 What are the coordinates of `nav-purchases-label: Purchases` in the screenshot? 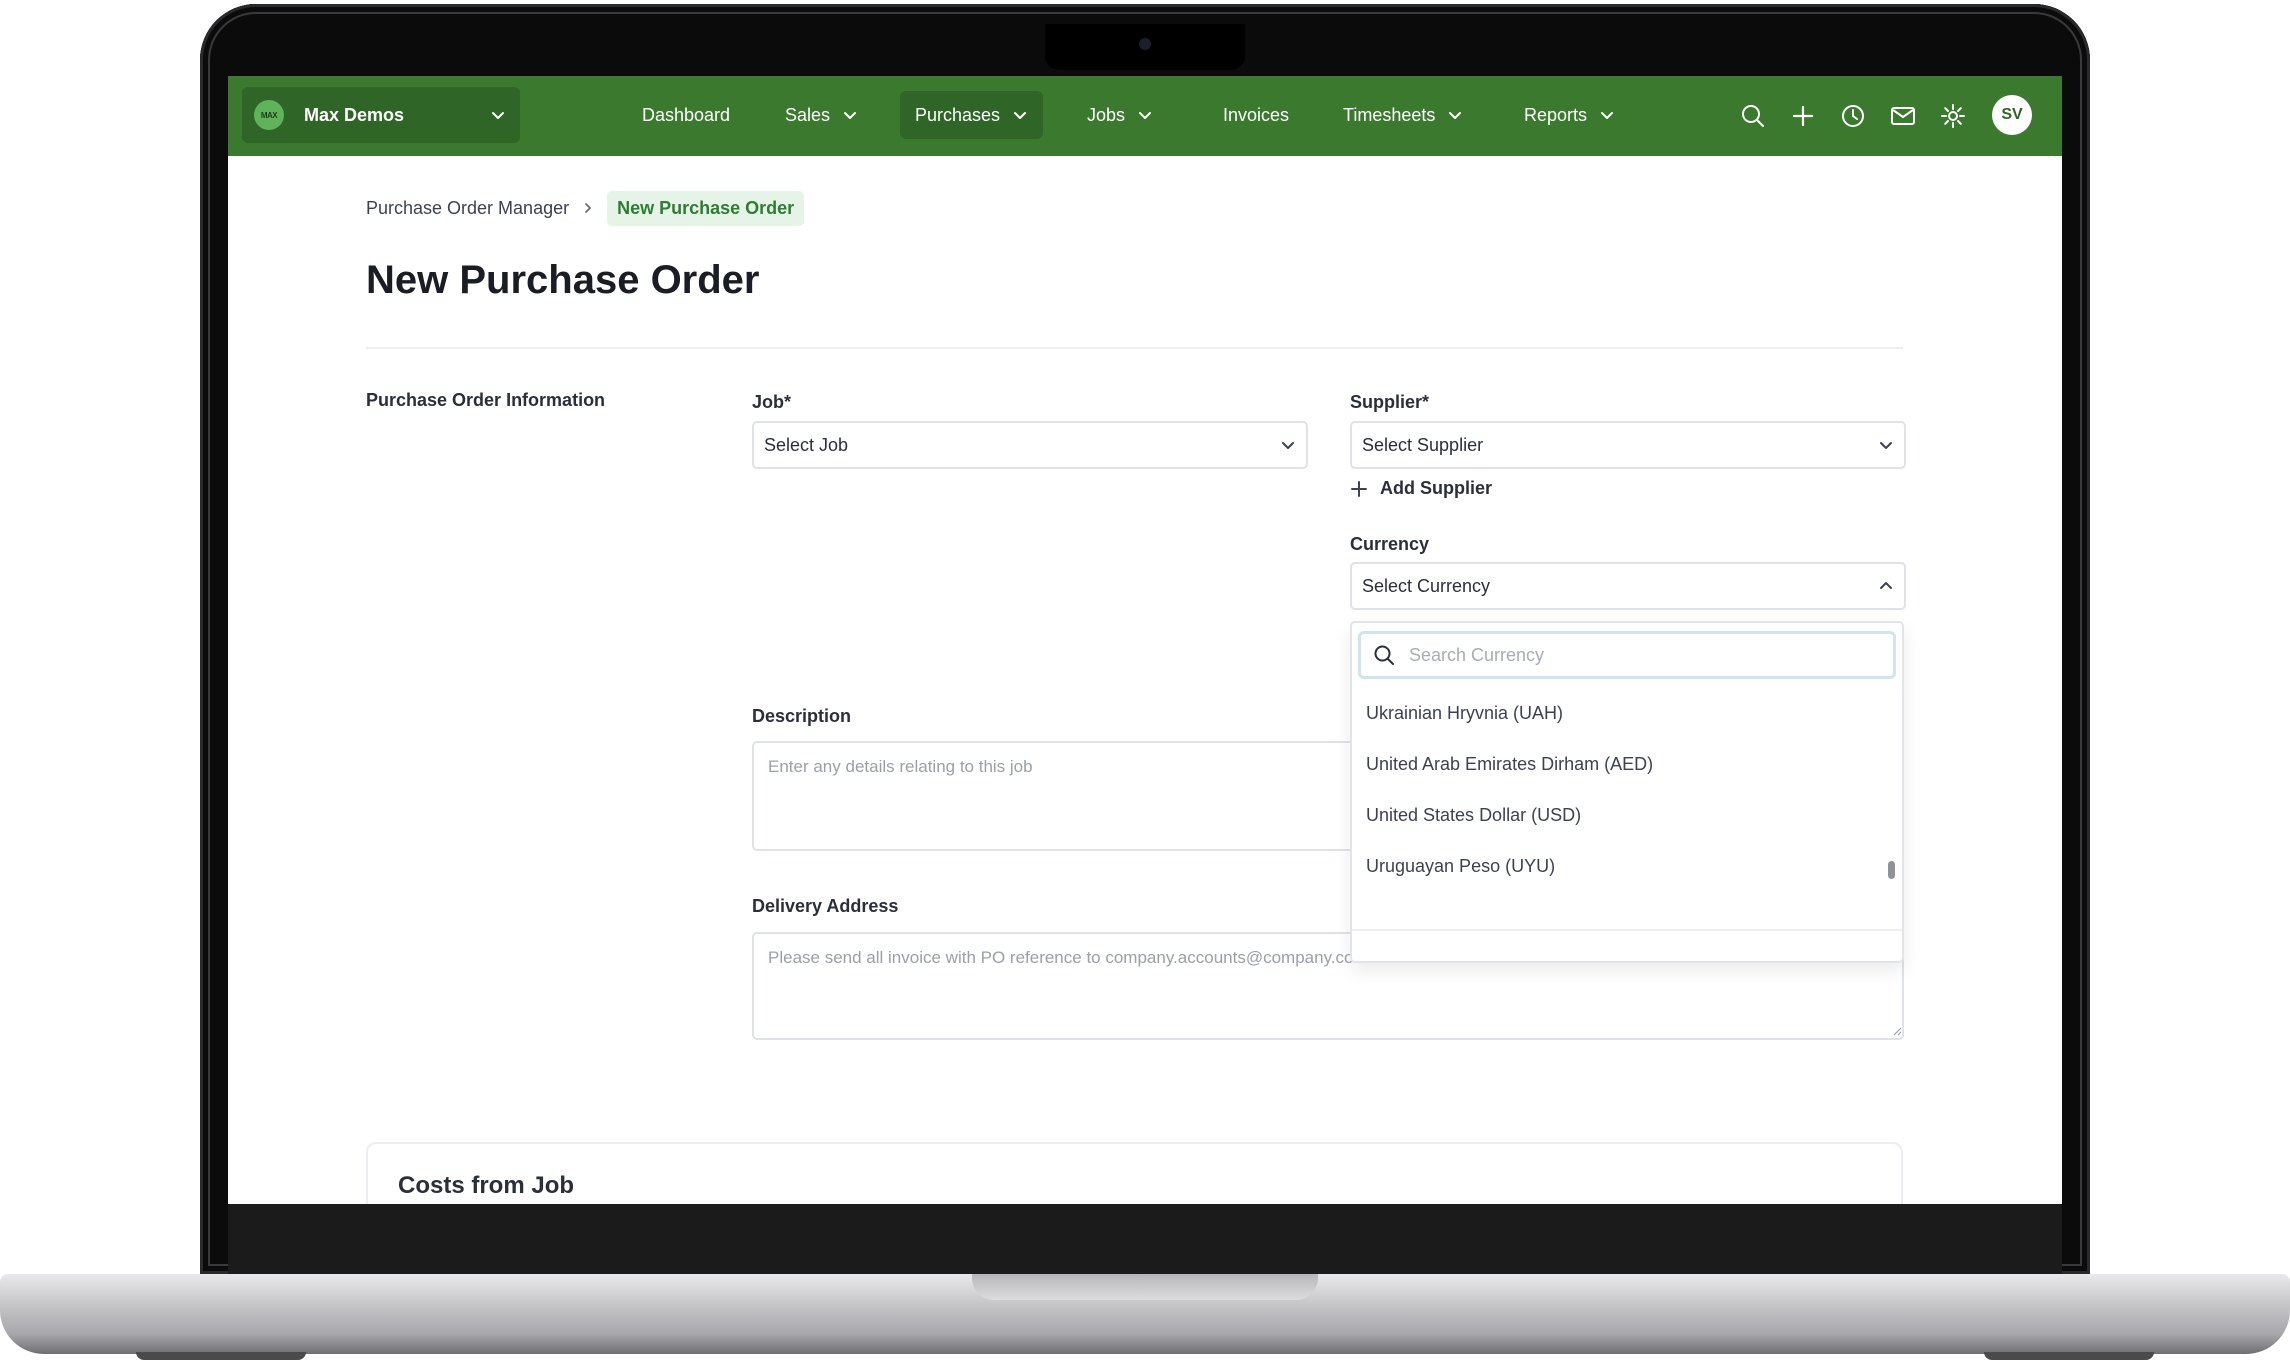 It's located at (958, 114).